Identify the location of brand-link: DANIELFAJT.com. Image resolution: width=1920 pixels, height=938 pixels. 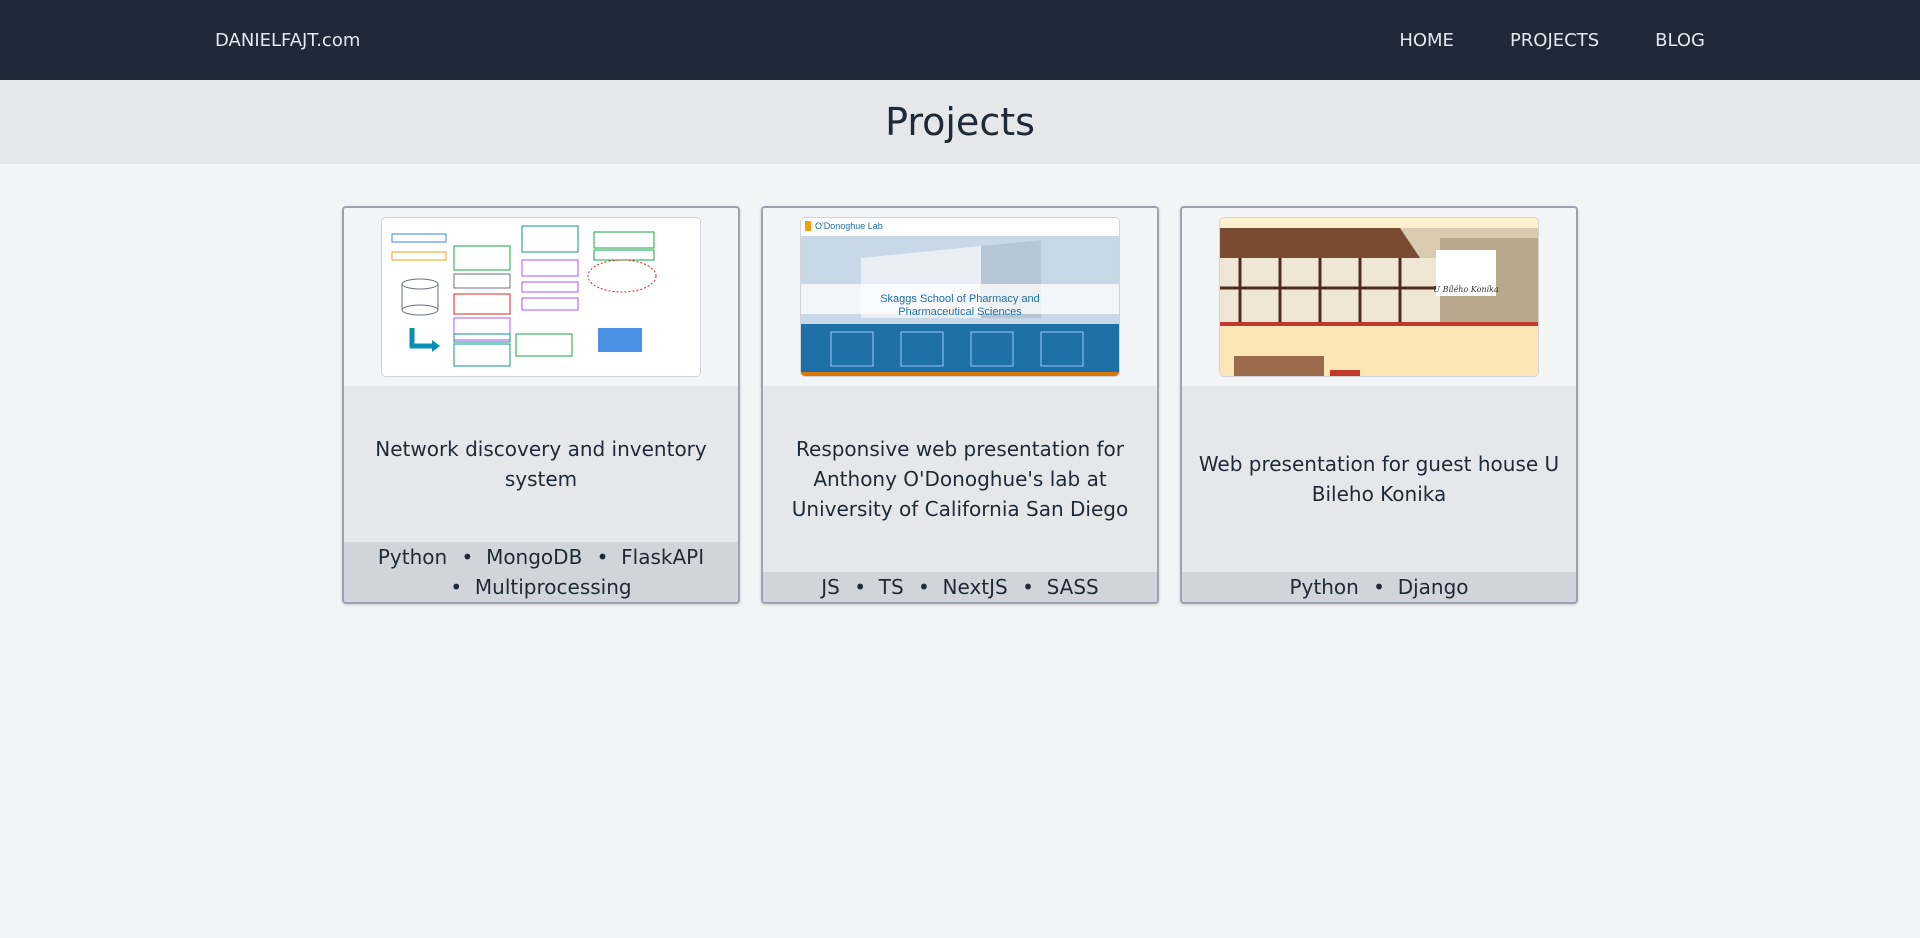
(287, 40).